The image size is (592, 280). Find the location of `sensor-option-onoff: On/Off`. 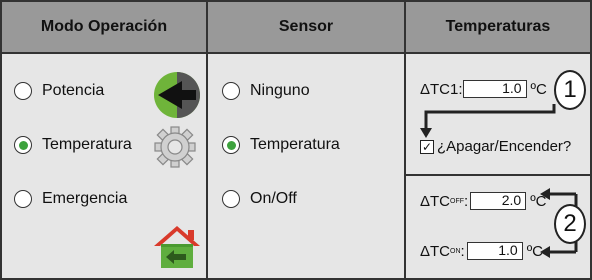

sensor-option-onoff: On/Off is located at coordinates (259, 199).